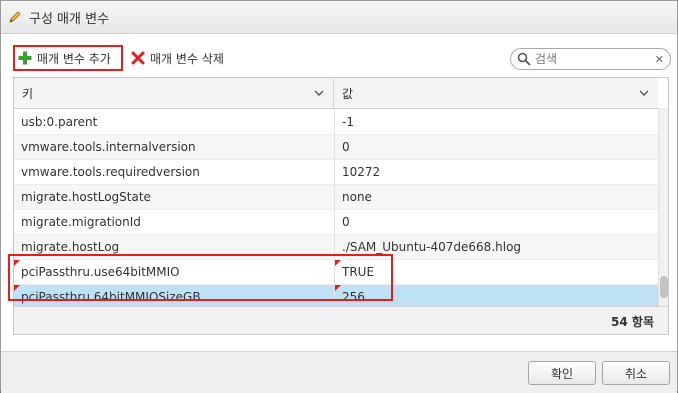 Image resolution: width=678 pixels, height=393 pixels. Describe the element at coordinates (636, 373) in the screenshot. I see `cancel-button: 취소` at that location.